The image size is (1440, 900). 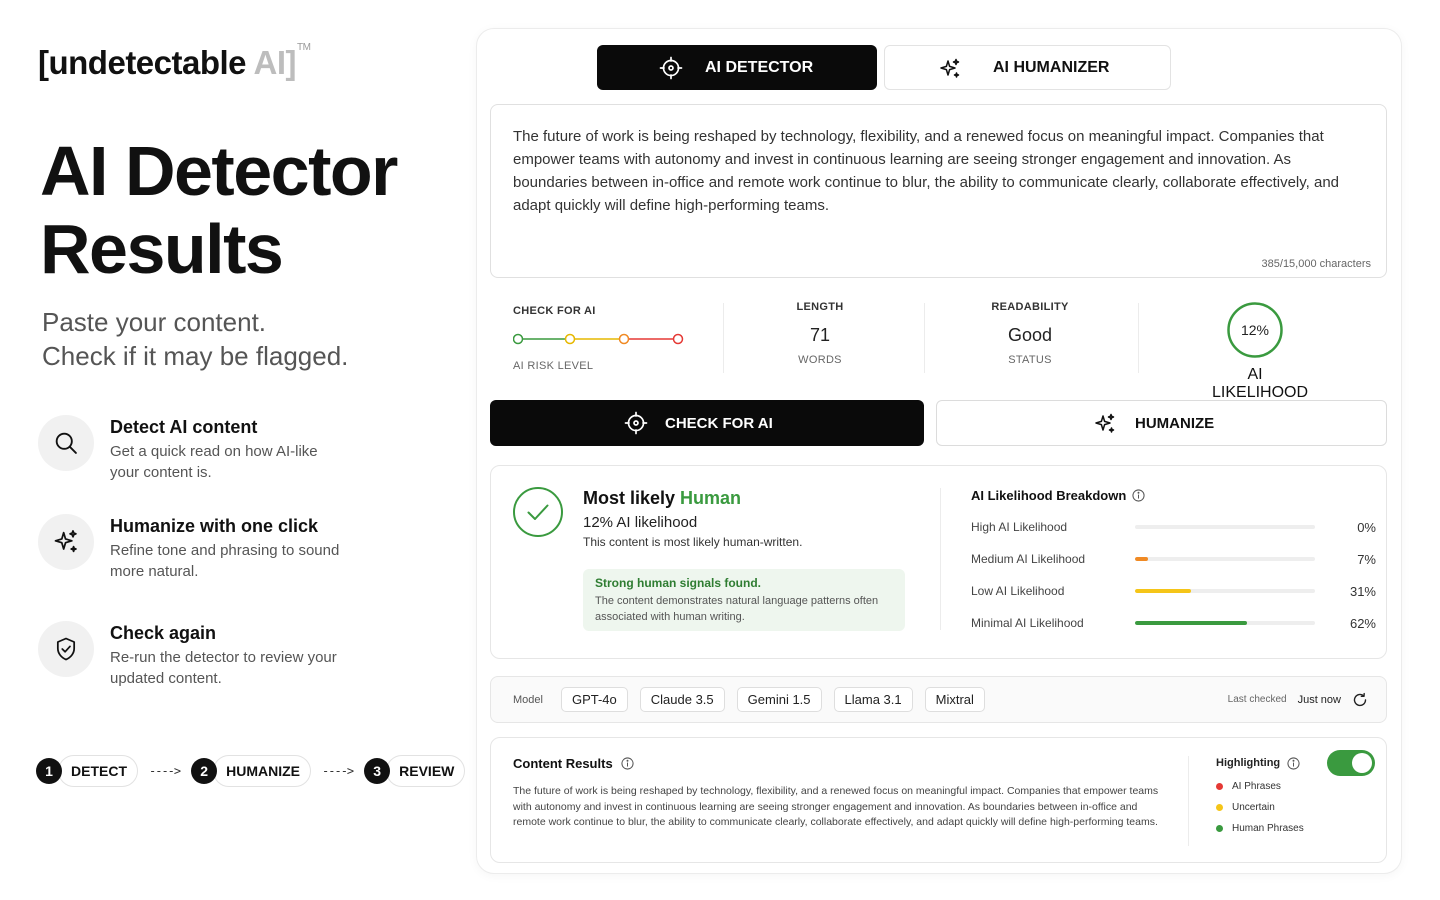 What do you see at coordinates (563, 763) in the screenshot?
I see `content-results-title-text: Content Results` at bounding box center [563, 763].